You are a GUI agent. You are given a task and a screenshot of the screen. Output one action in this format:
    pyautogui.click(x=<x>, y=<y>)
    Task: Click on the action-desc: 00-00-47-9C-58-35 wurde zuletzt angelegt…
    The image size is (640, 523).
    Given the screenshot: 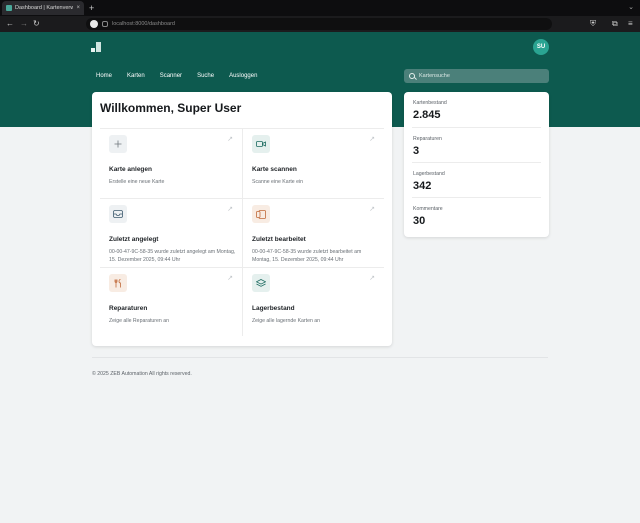 What is the action you would take?
    pyautogui.click(x=172, y=256)
    